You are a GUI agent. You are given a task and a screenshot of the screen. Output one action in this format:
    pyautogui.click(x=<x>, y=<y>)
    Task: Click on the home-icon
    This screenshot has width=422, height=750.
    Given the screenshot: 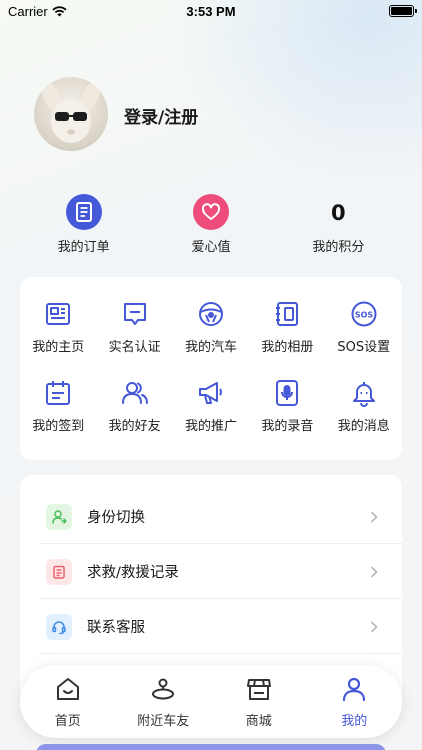 What is the action you would take?
    pyautogui.click(x=67, y=689)
    